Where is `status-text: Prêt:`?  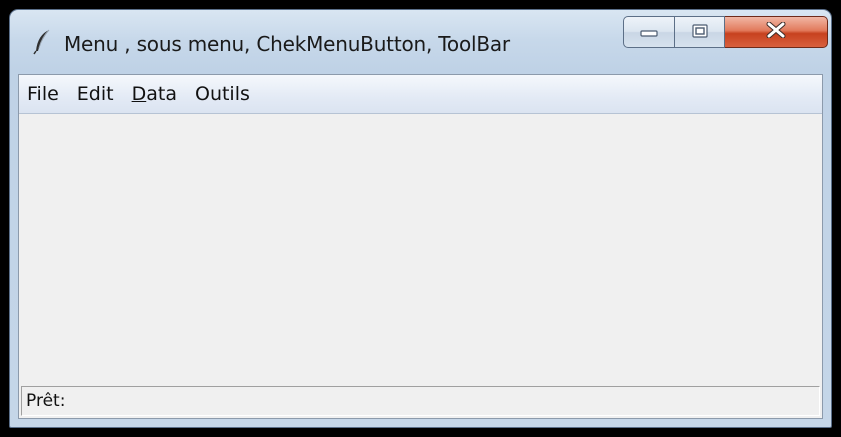 status-text: Prêt: is located at coordinates (46, 401).